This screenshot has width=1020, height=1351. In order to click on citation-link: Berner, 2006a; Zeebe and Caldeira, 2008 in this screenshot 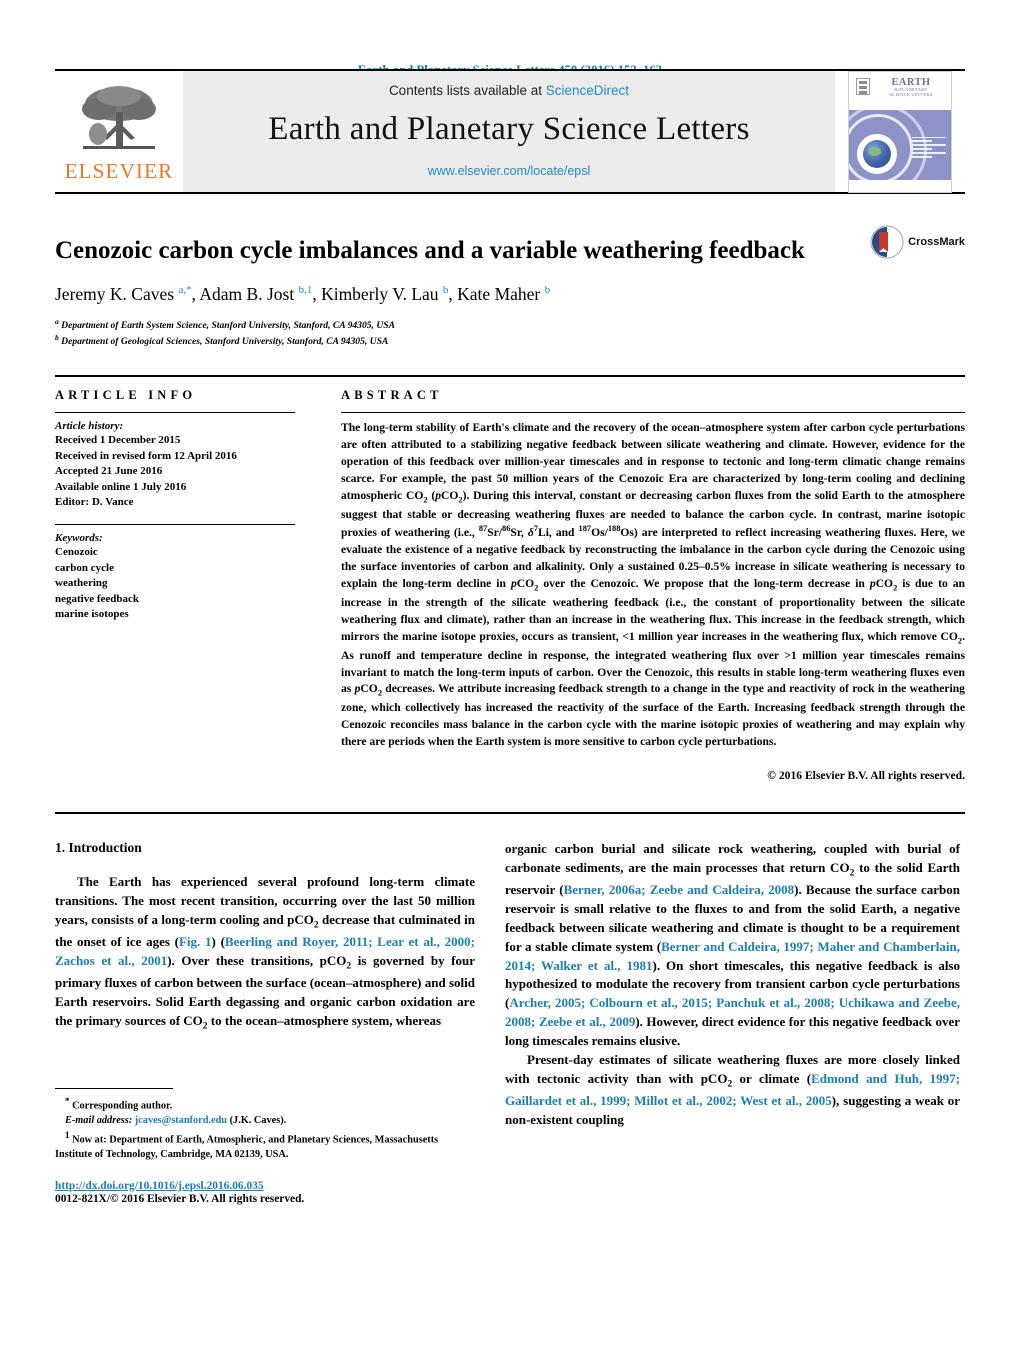, I will do `click(679, 889)`.